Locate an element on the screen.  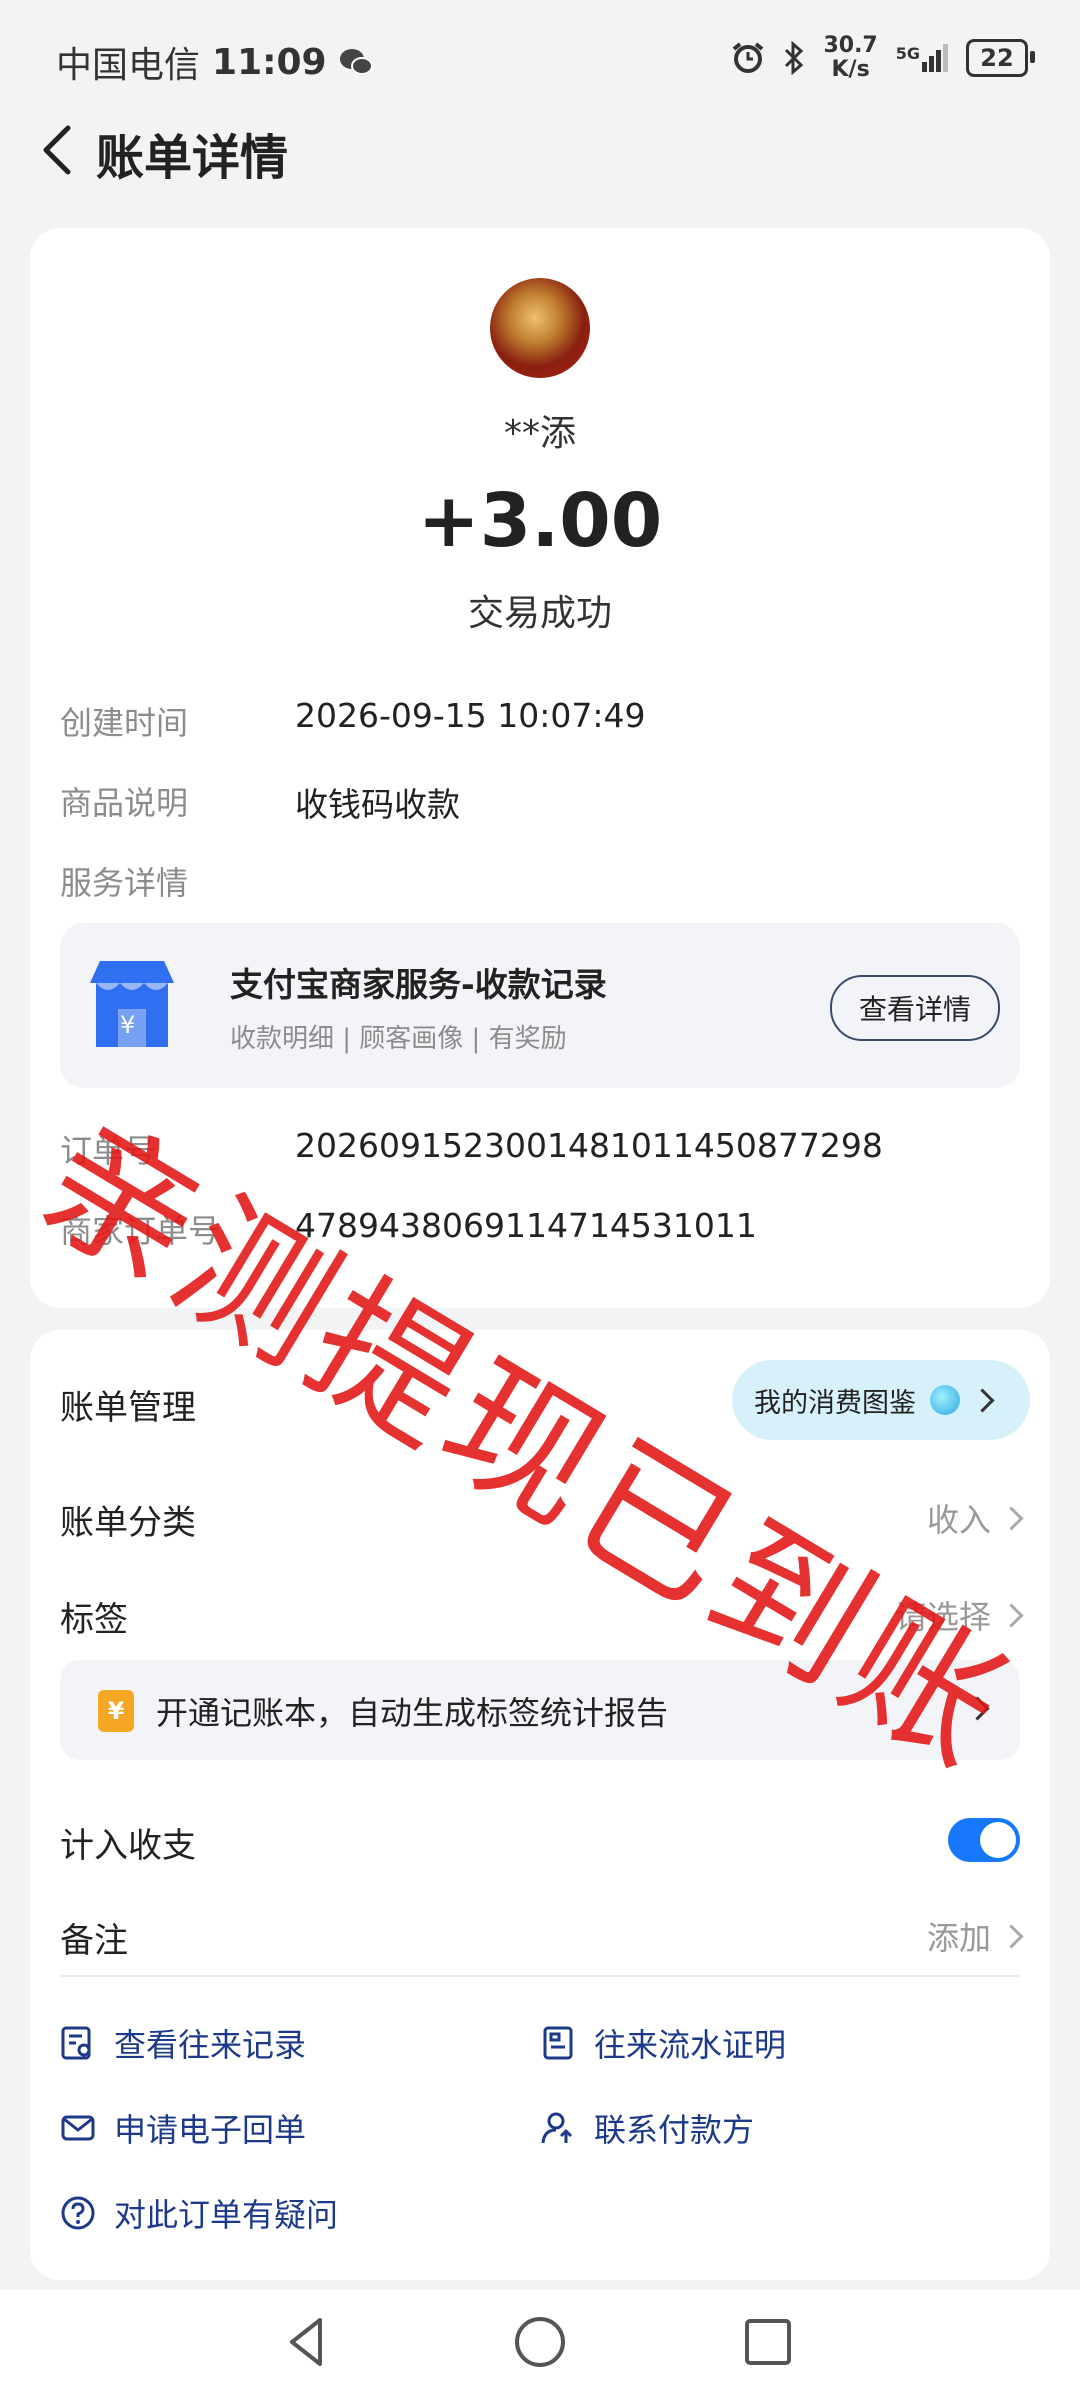
created-time-value: 2026-09-15 10:07:49 is located at coordinates (470, 715).